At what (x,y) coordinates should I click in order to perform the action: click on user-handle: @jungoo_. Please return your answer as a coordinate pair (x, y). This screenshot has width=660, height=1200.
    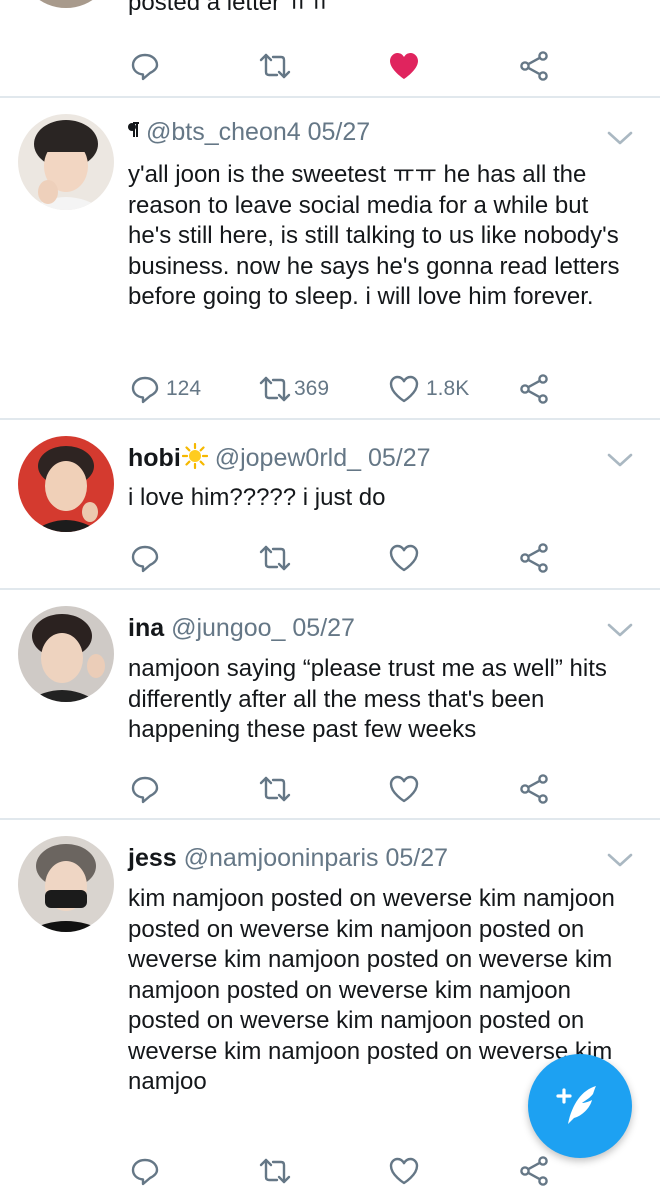
    Looking at the image, I should click on (228, 628).